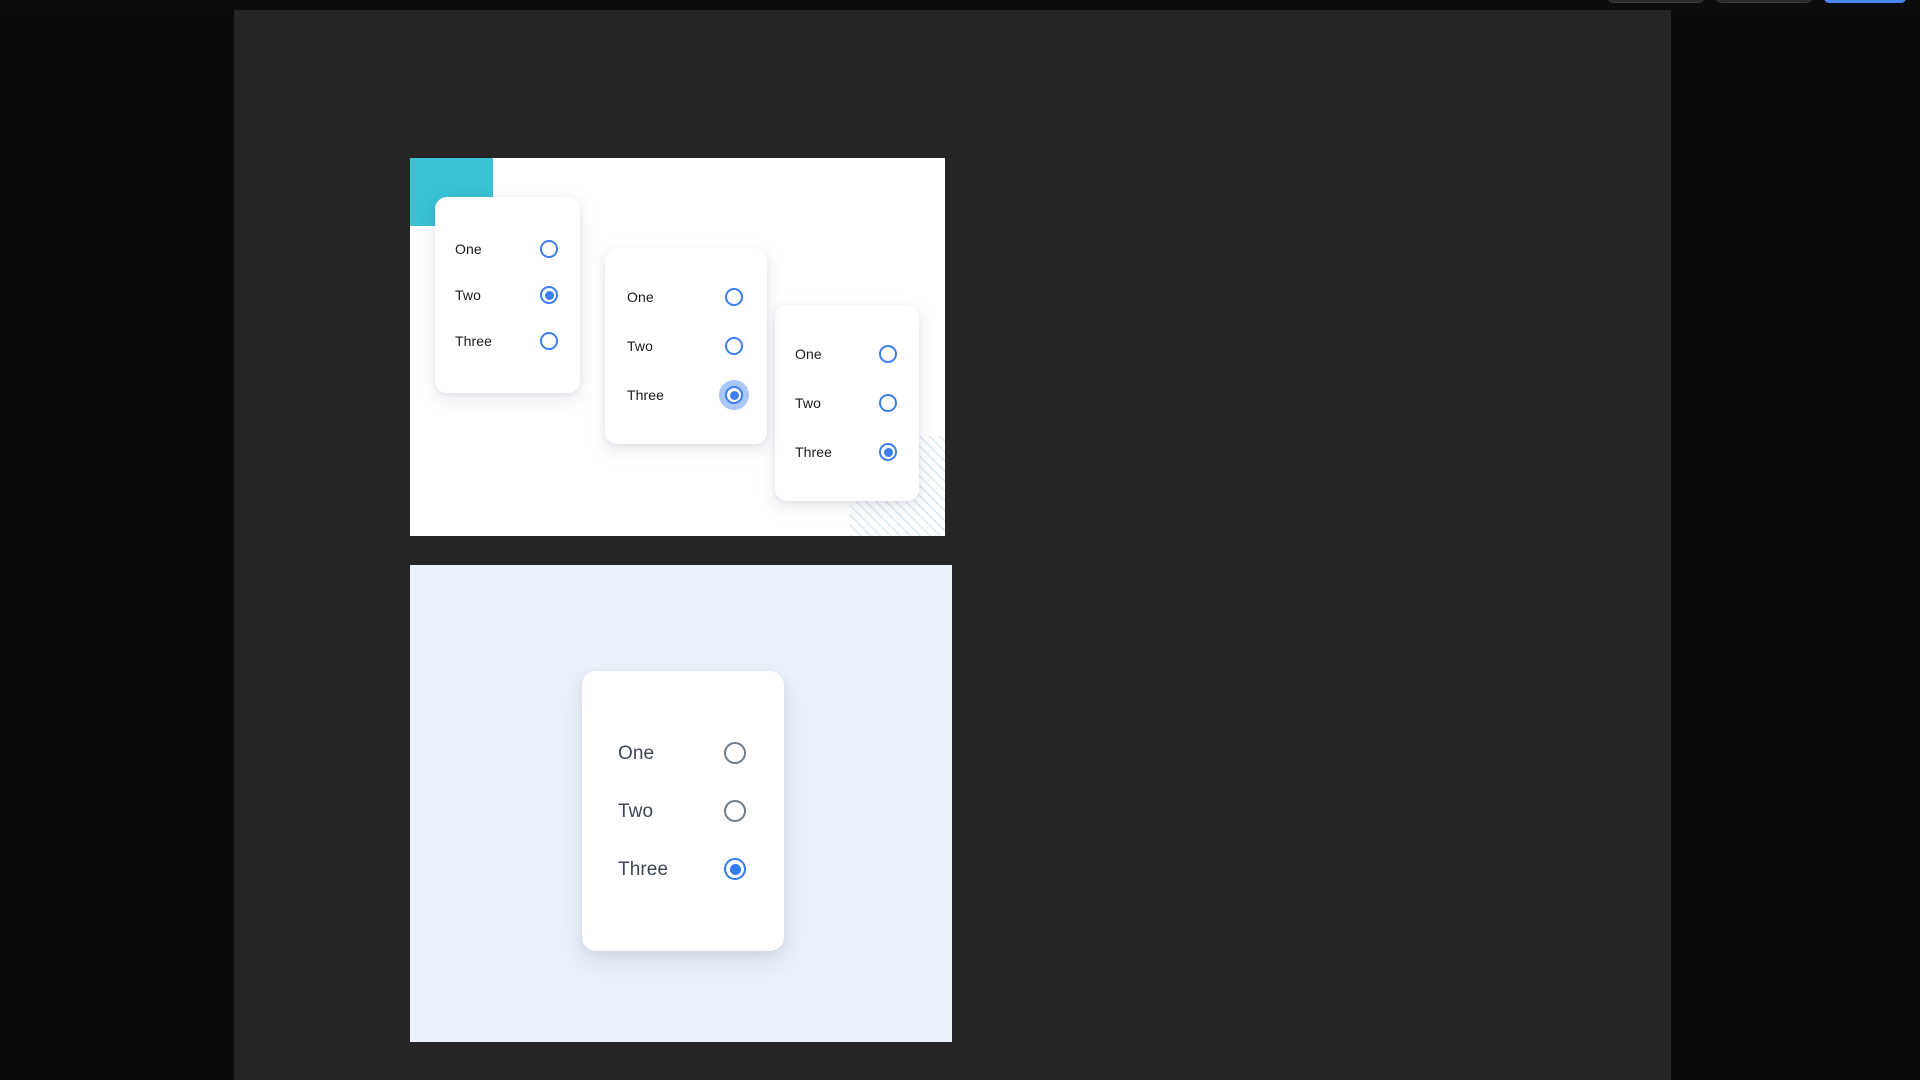 This screenshot has width=1920, height=1080. I want to click on radio-card-three: One Two Three, so click(847, 403).